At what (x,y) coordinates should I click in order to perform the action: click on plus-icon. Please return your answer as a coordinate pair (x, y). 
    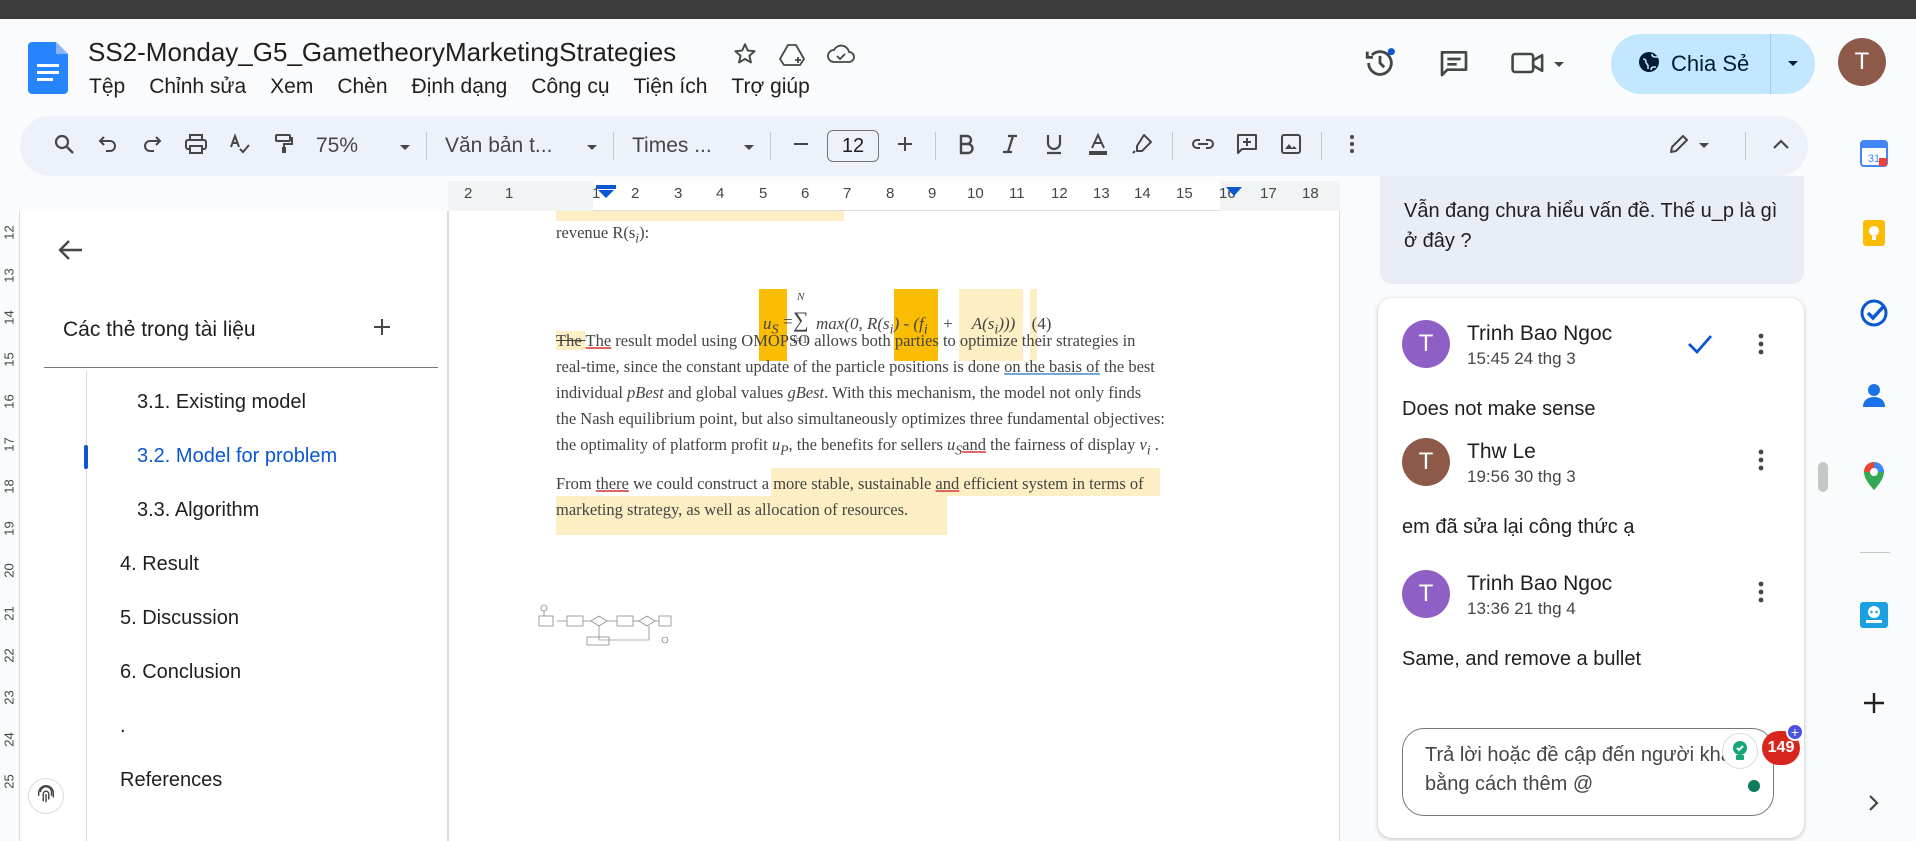
    Looking at the image, I should click on (1874, 703).